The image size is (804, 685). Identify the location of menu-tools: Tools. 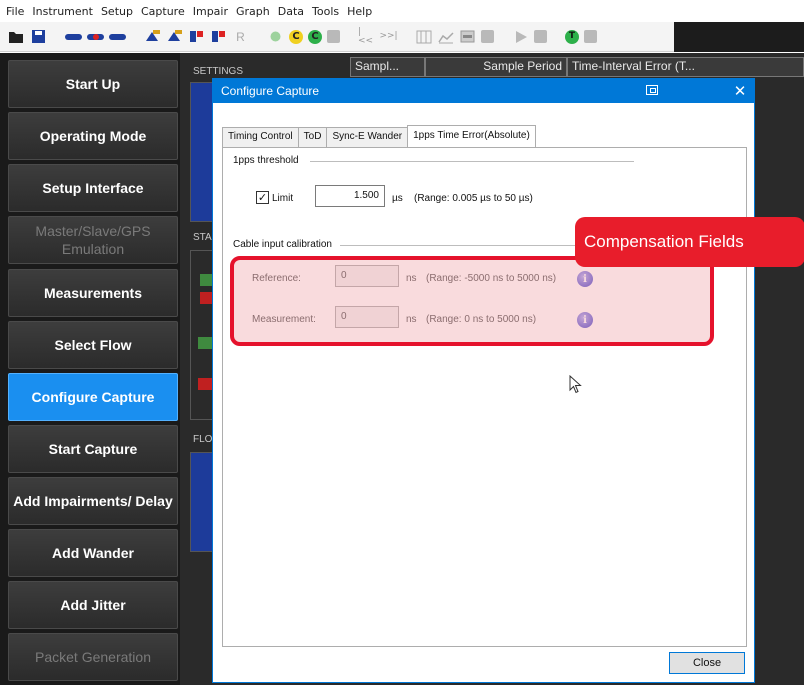
(325, 11).